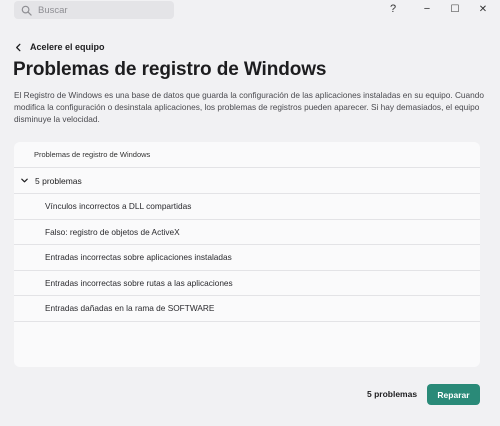 This screenshot has height=426, width=500. I want to click on problems-count: 5 problemas, so click(392, 394).